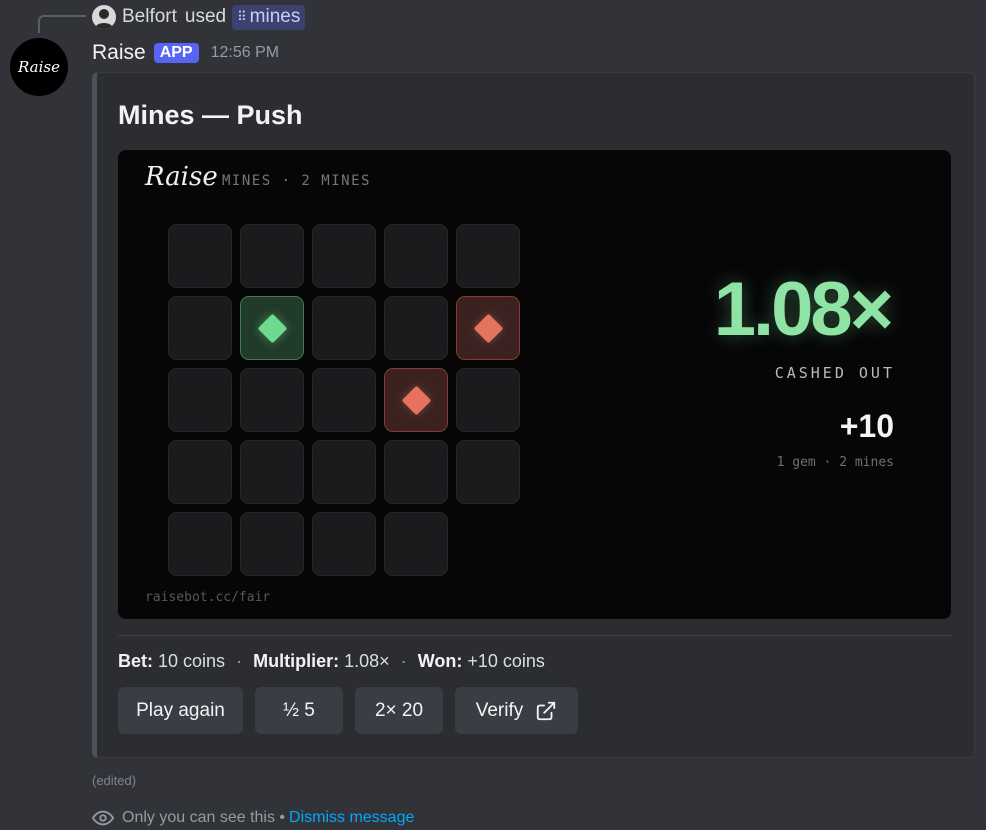  What do you see at coordinates (835, 462) in the screenshot?
I see `gem-mine-info: 1 gem · 2 mines` at bounding box center [835, 462].